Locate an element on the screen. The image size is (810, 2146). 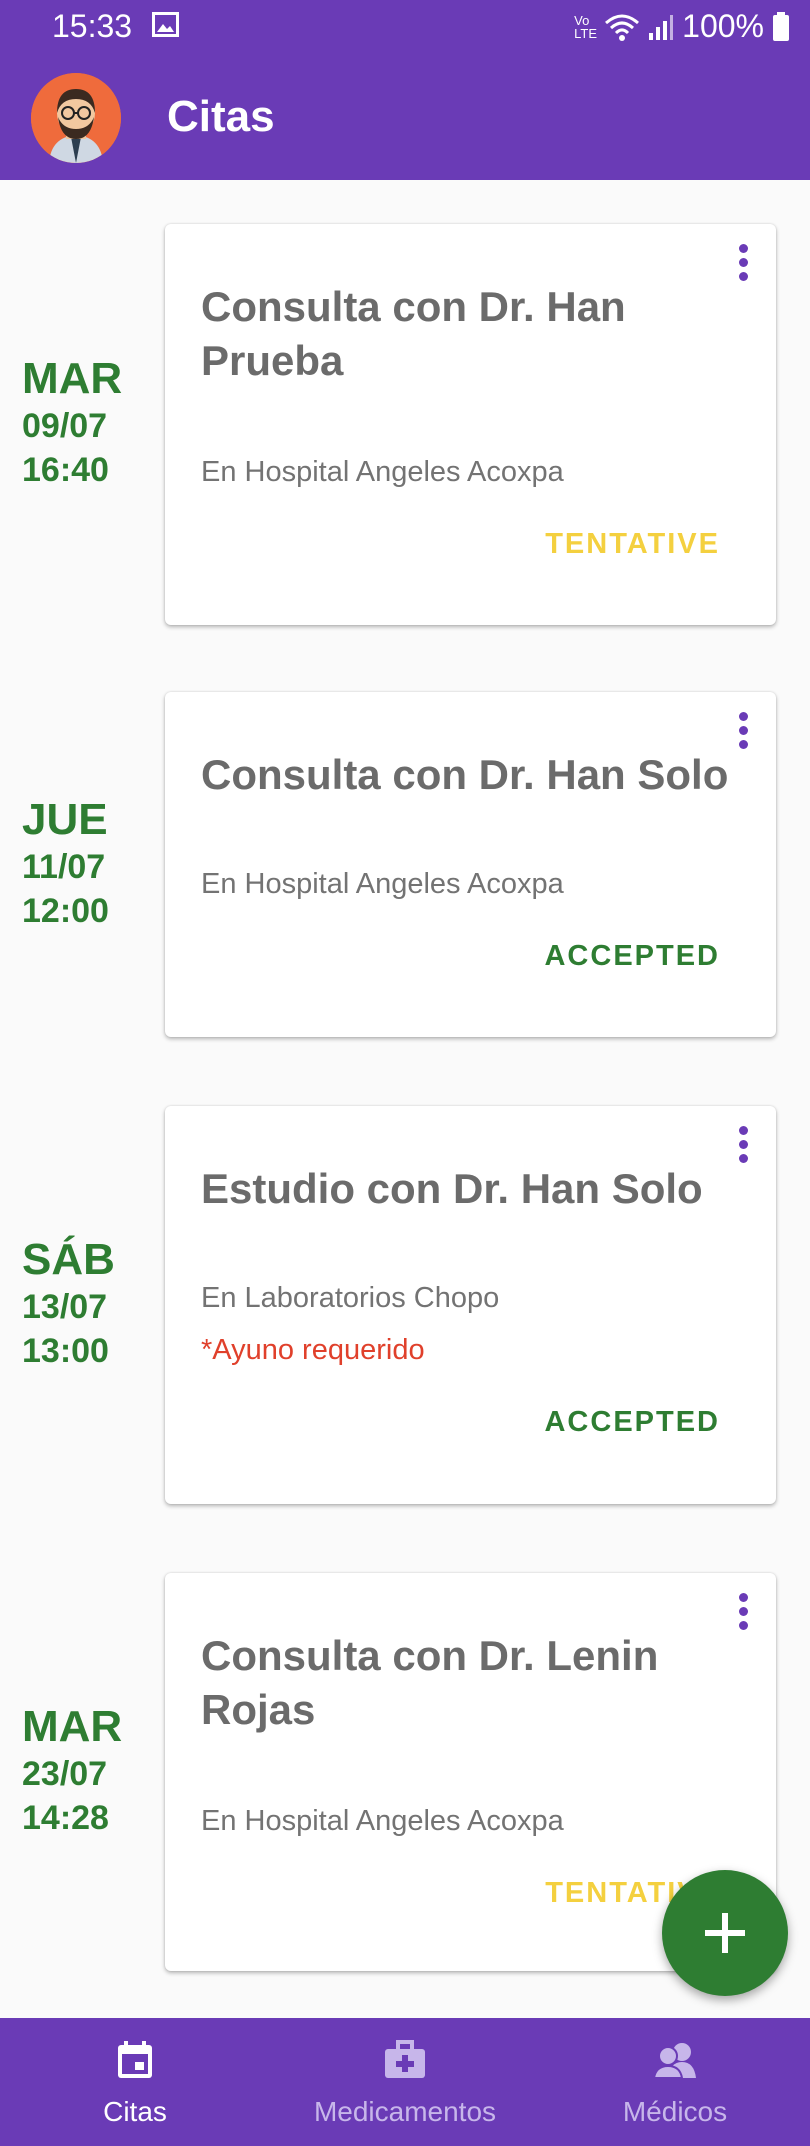
add-appointment-button is located at coordinates (725, 1933).